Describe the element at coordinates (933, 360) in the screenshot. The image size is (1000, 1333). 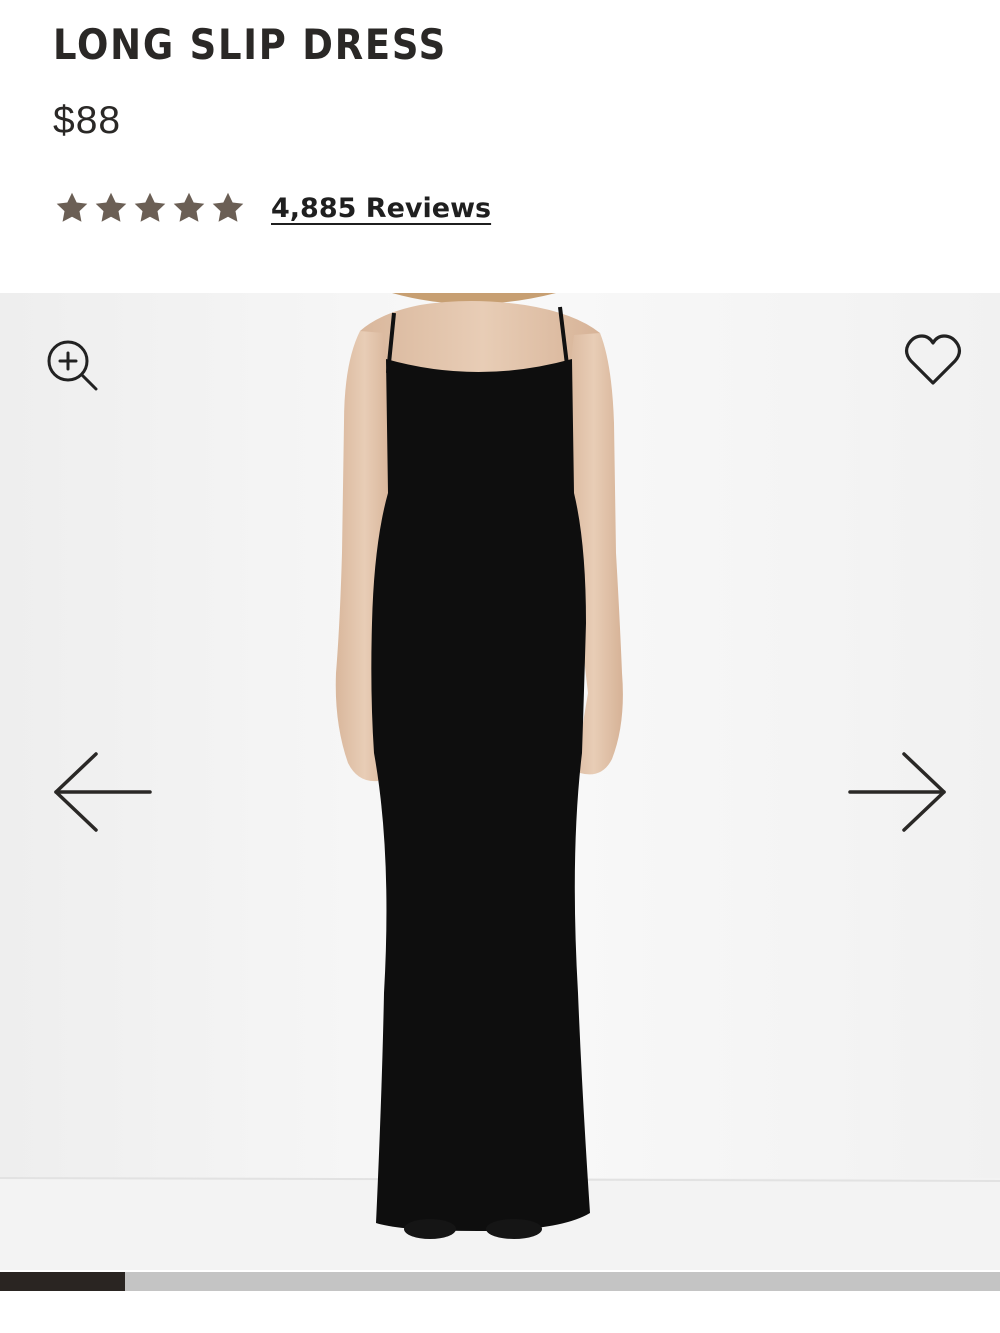
I see `heart-icon` at that location.